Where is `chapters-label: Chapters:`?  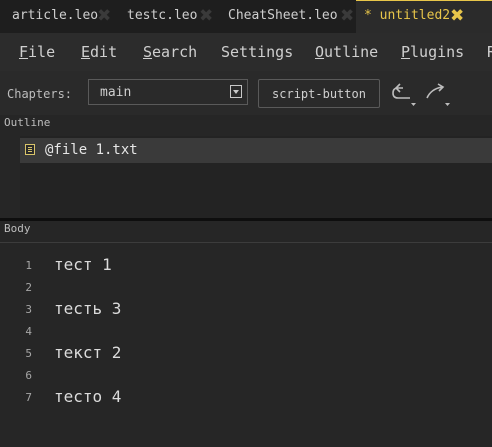 chapters-label: Chapters: is located at coordinates (40, 94).